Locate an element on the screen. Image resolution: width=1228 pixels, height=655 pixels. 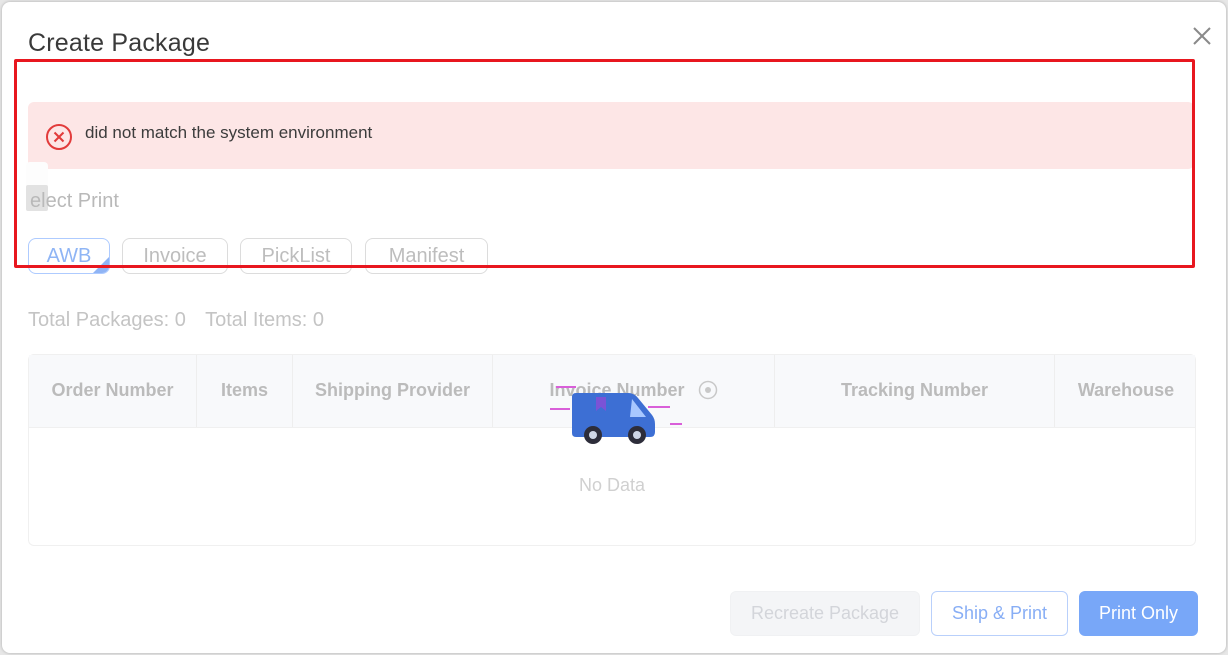
column-header: Shipping Provider is located at coordinates (393, 391).